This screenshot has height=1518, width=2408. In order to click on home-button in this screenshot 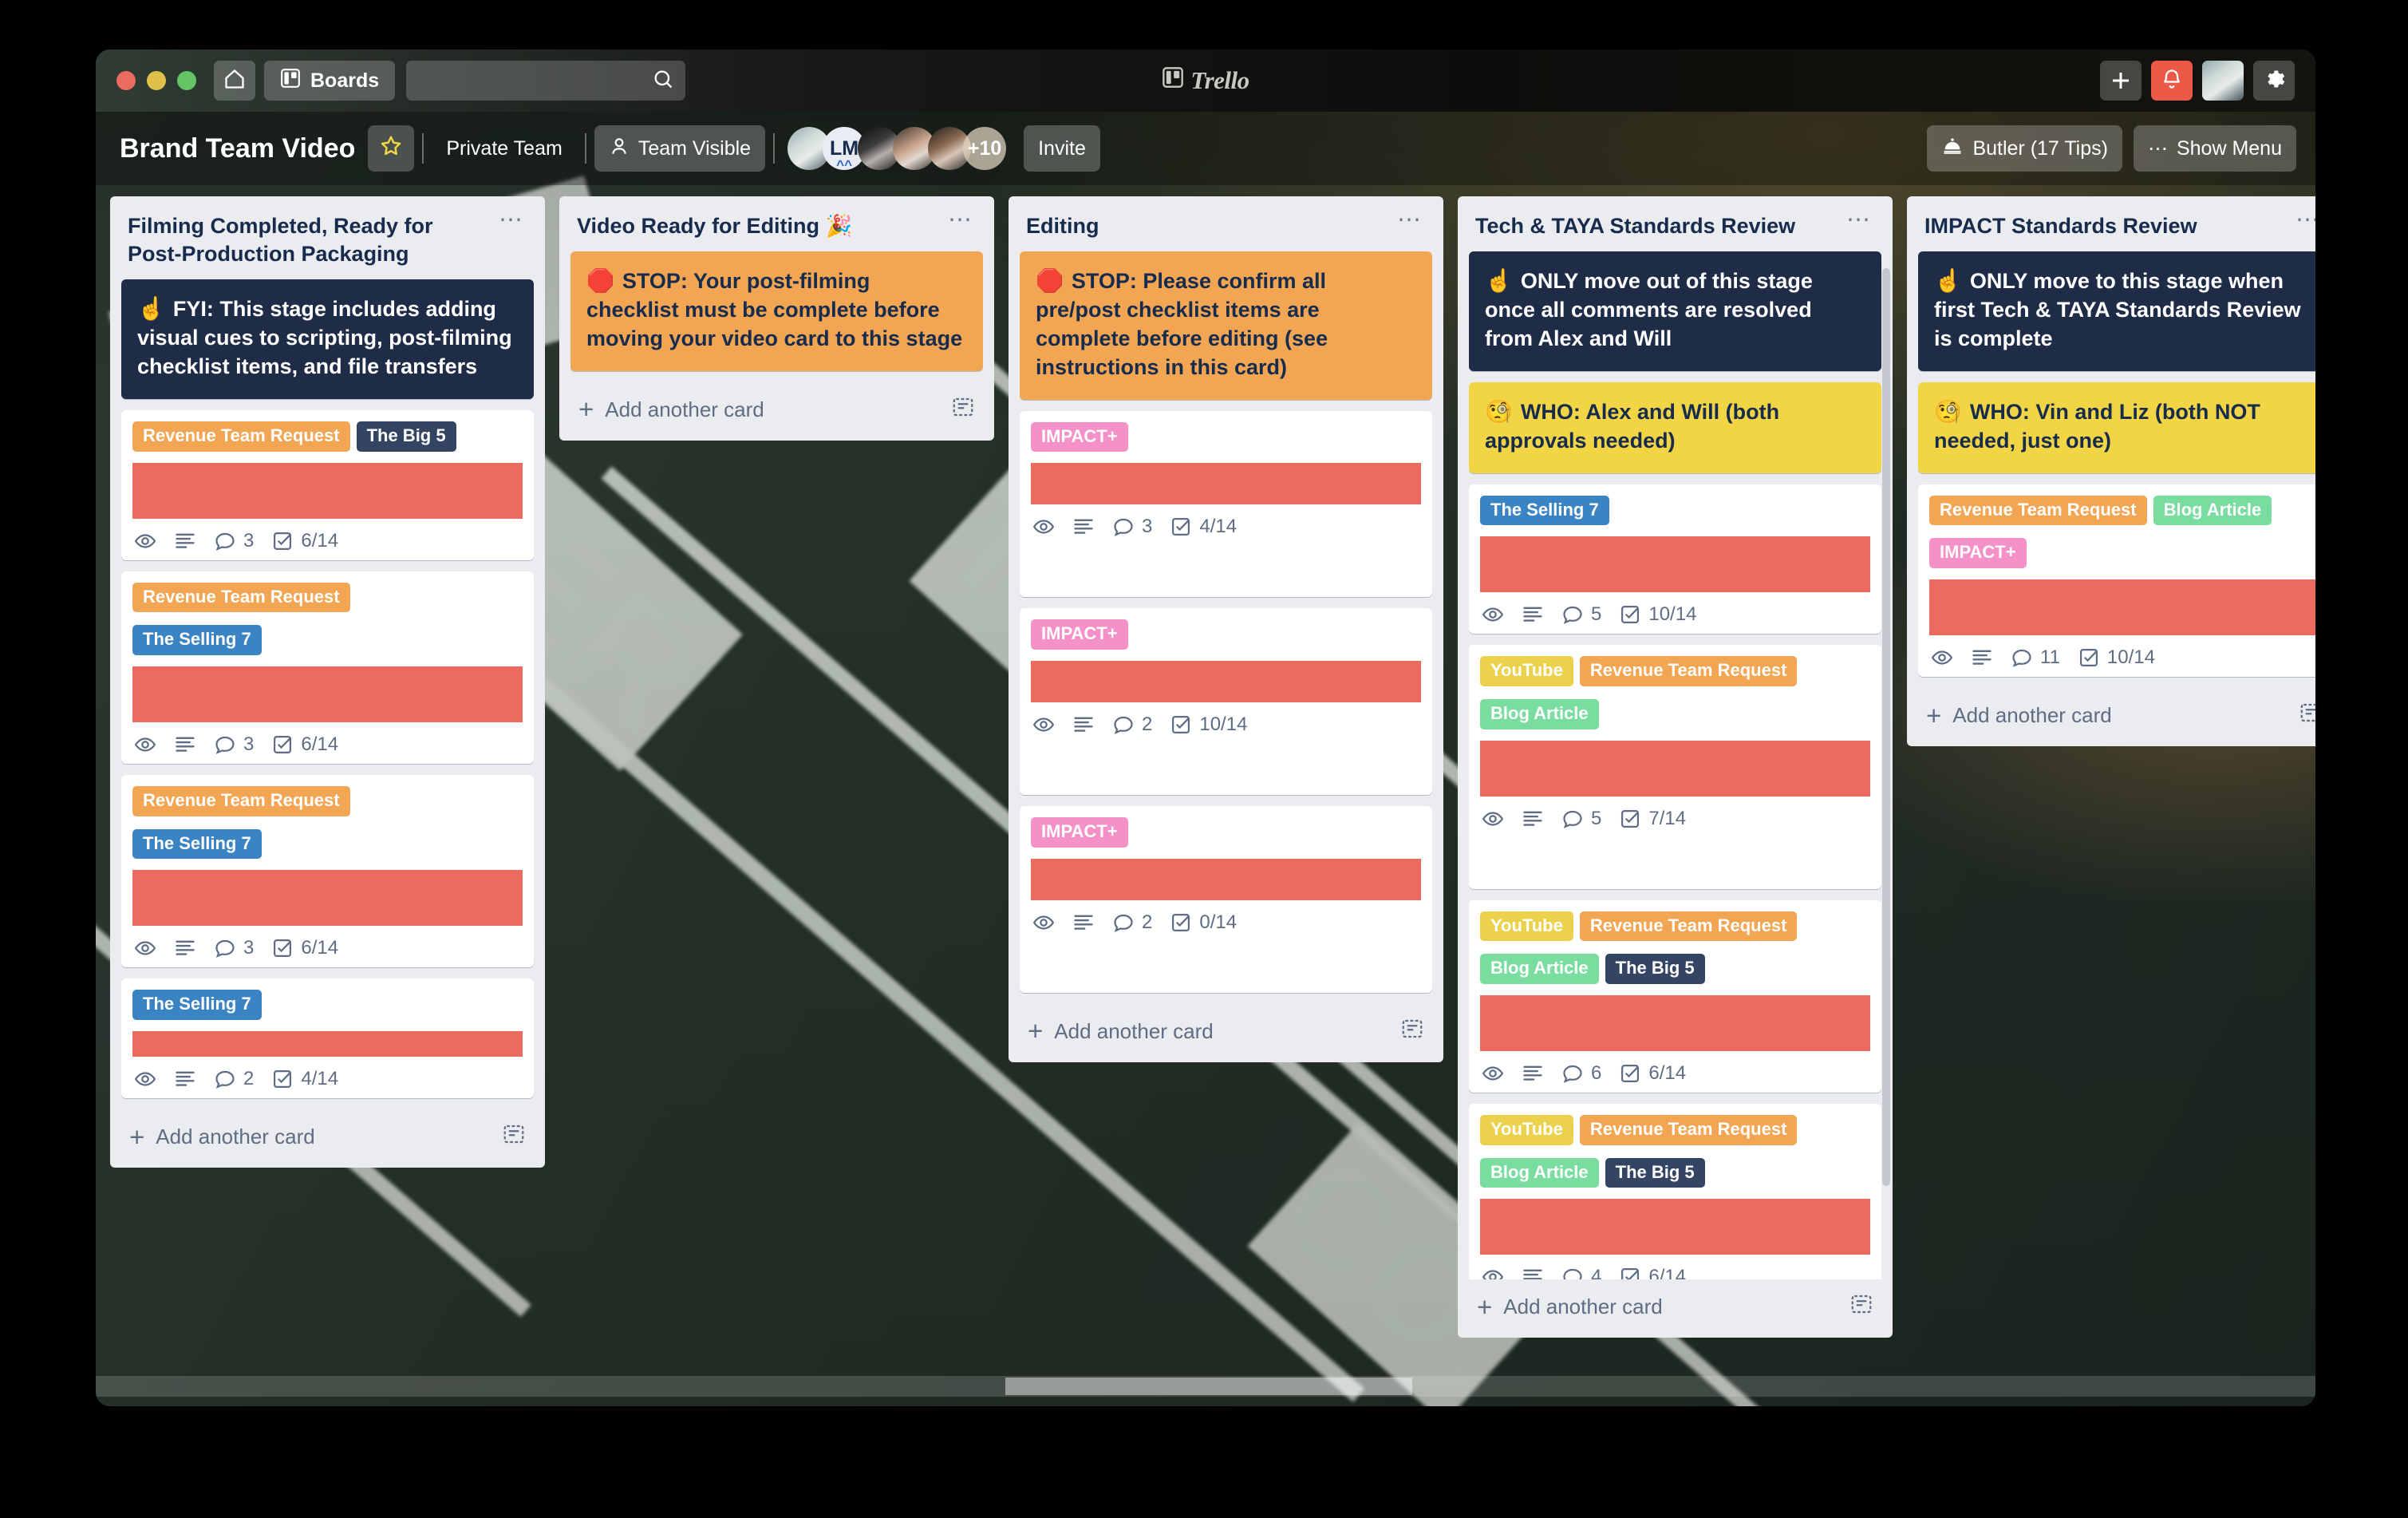, I will do `click(234, 81)`.